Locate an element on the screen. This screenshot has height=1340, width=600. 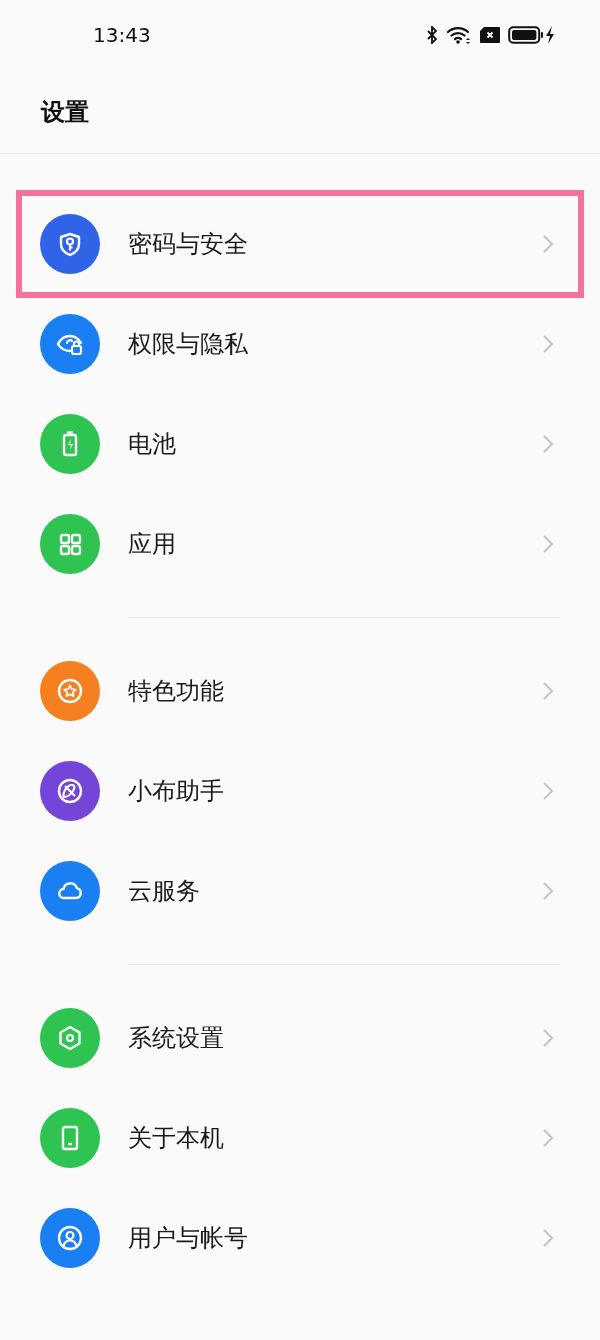
settings-row: 云服务 is located at coordinates (300, 891).